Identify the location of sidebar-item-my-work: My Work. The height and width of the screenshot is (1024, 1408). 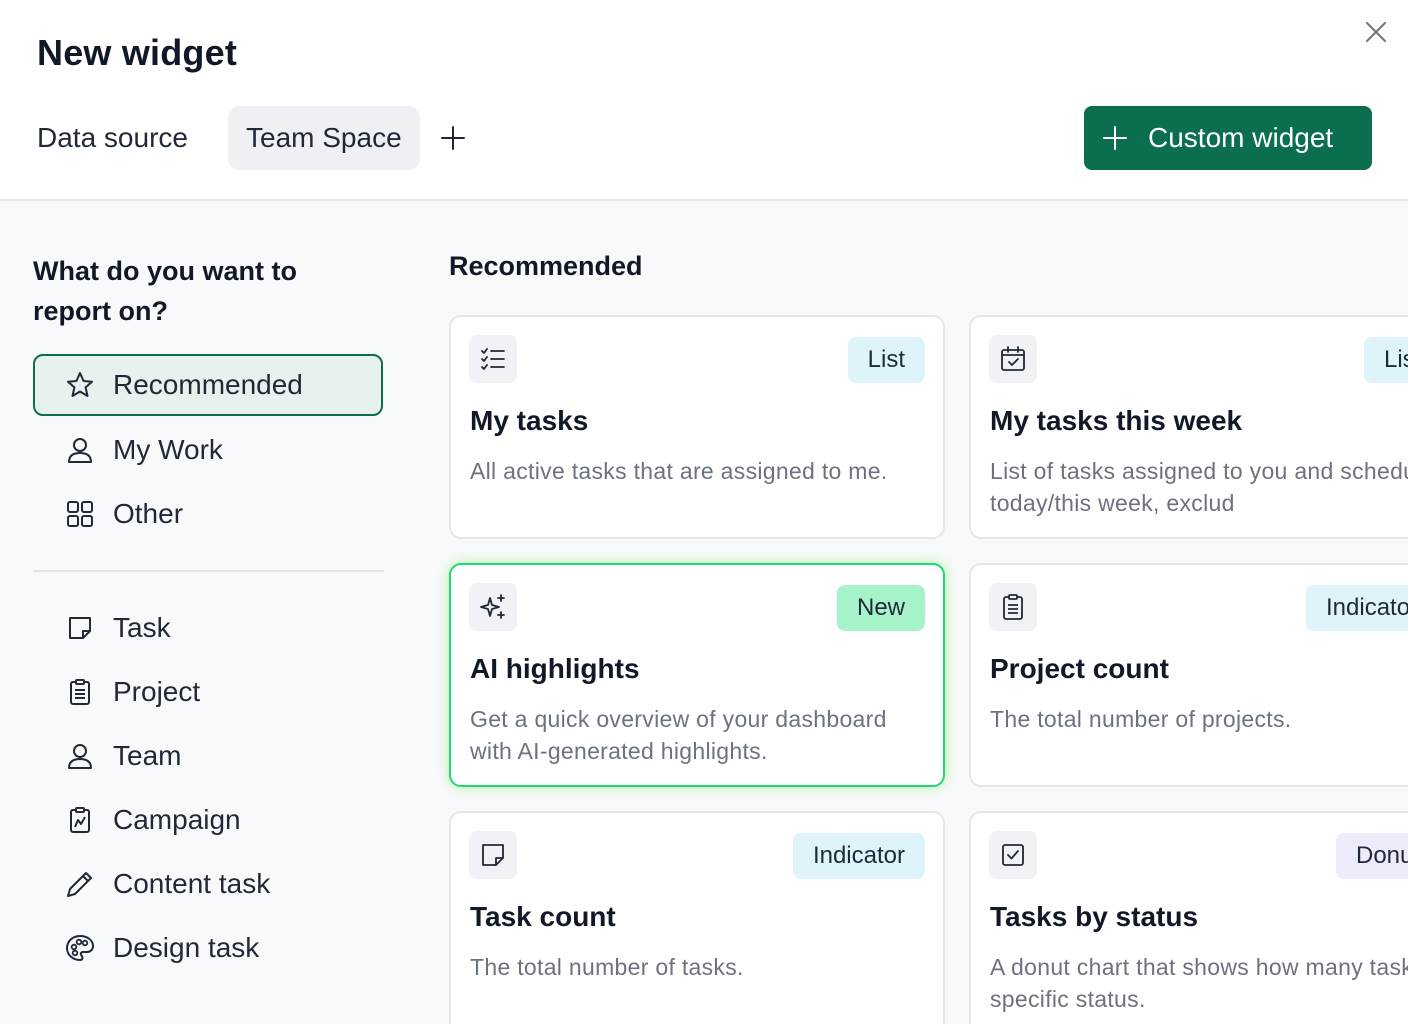
(208, 450).